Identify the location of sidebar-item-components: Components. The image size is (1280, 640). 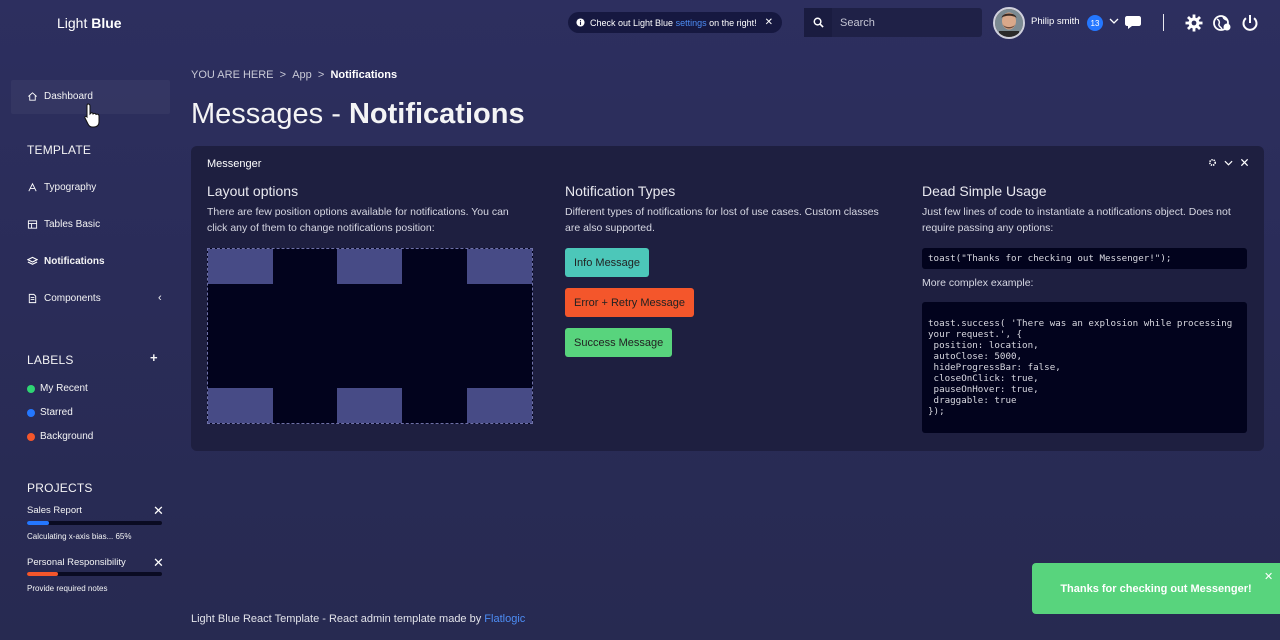
(64, 298).